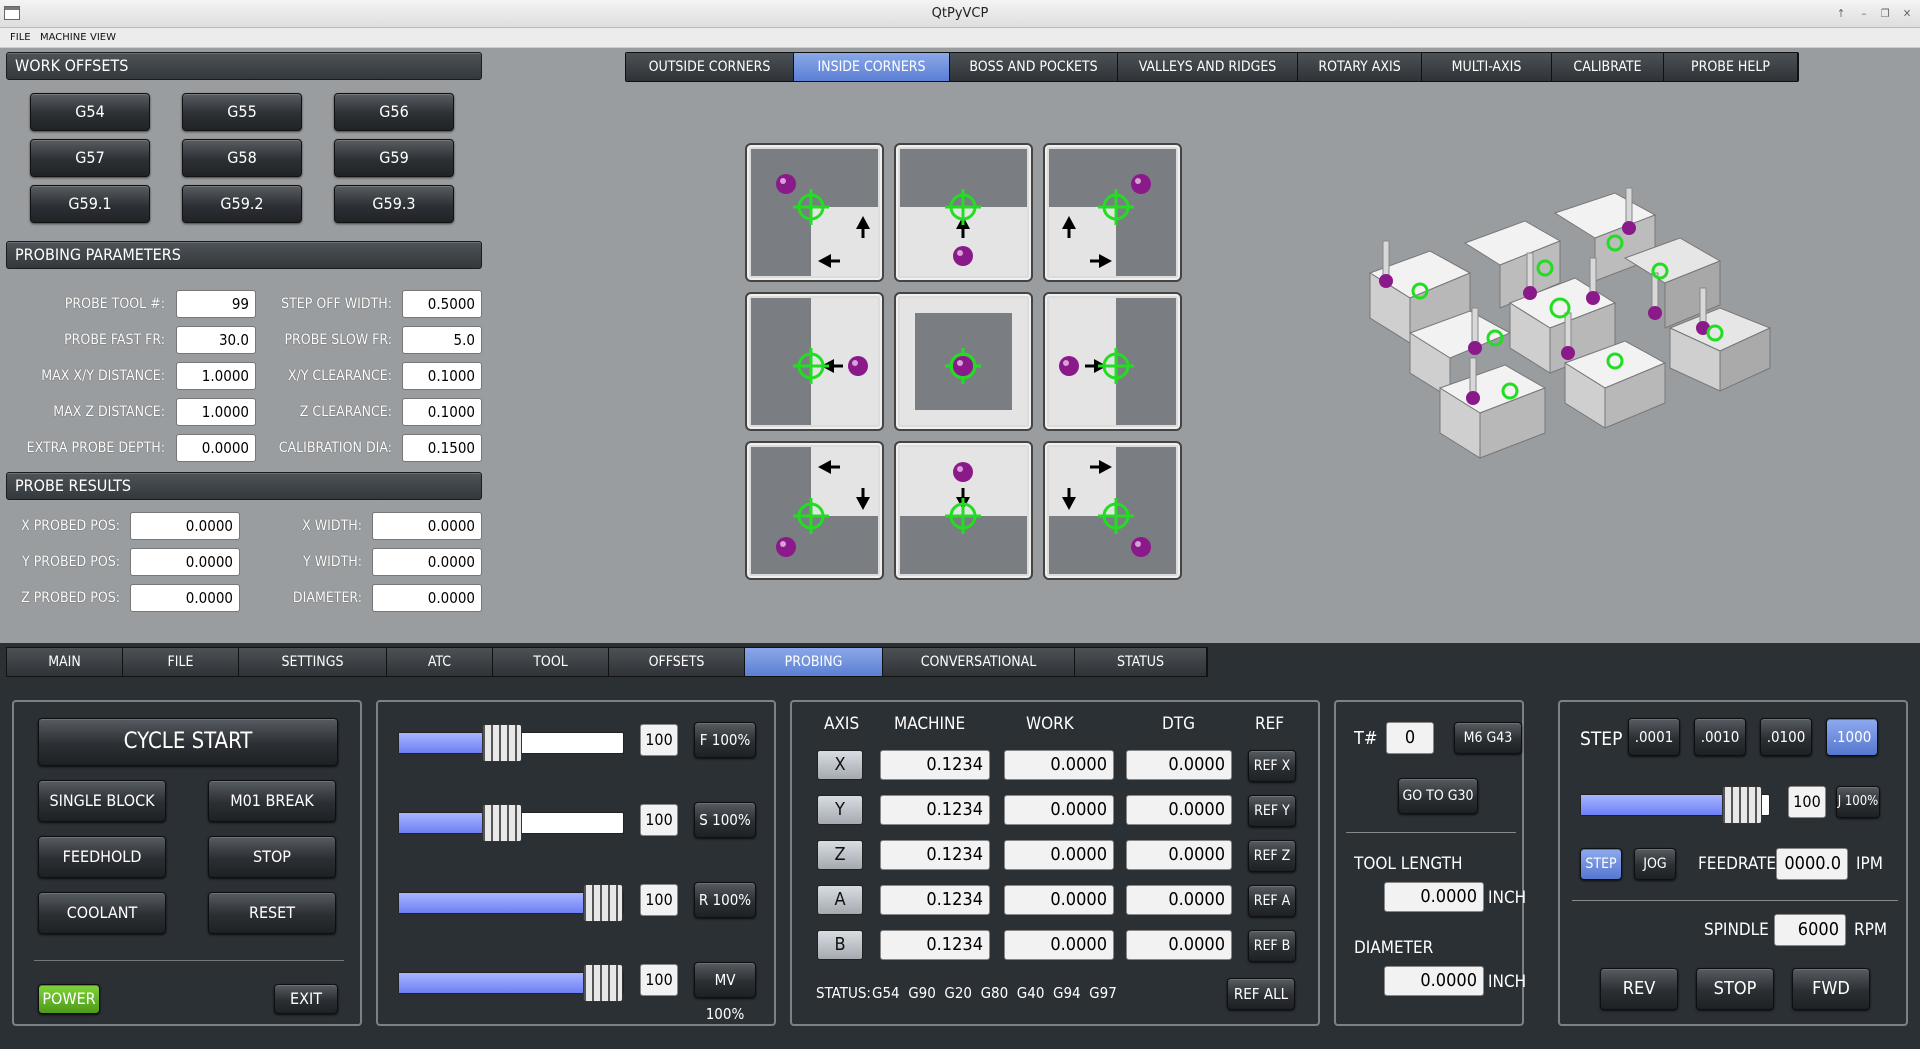  I want to click on main-tab-file: FILE, so click(181, 662).